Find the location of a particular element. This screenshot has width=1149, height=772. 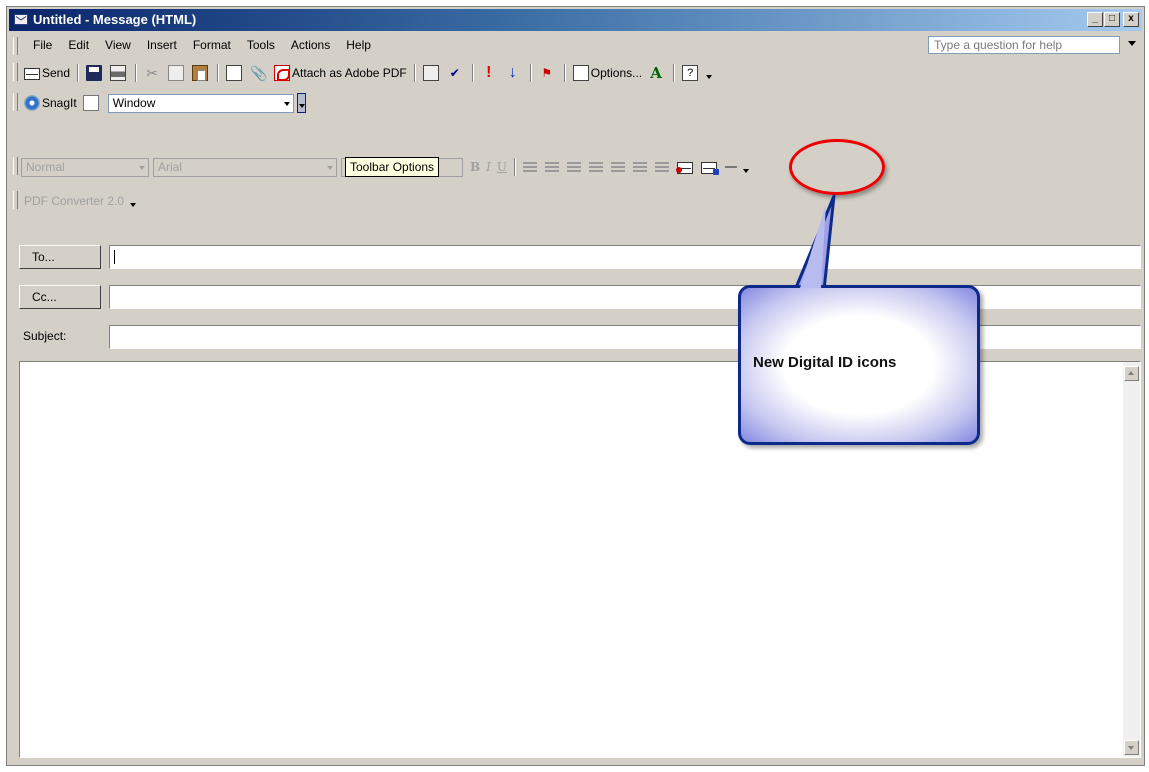

callout-pointer-join is located at coordinates (813, 246).